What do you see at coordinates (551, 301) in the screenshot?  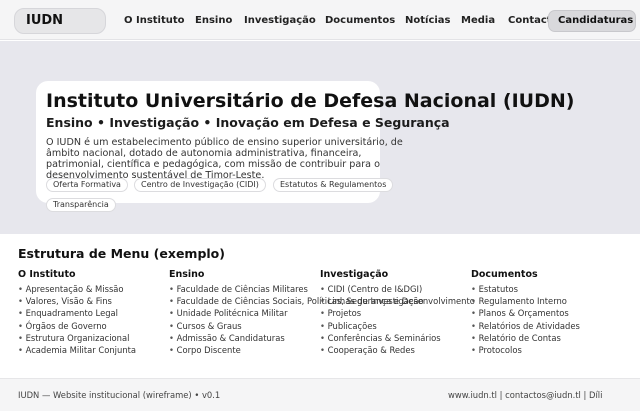 I see `menu-link: Regulamento Interno` at bounding box center [551, 301].